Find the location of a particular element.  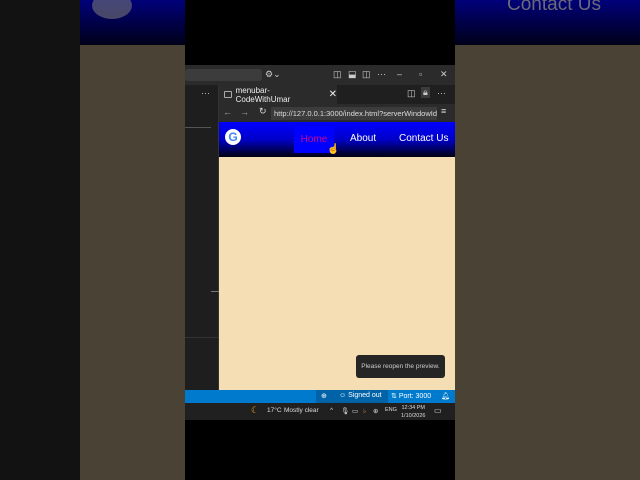

temperature: 17°C is located at coordinates (274, 410).